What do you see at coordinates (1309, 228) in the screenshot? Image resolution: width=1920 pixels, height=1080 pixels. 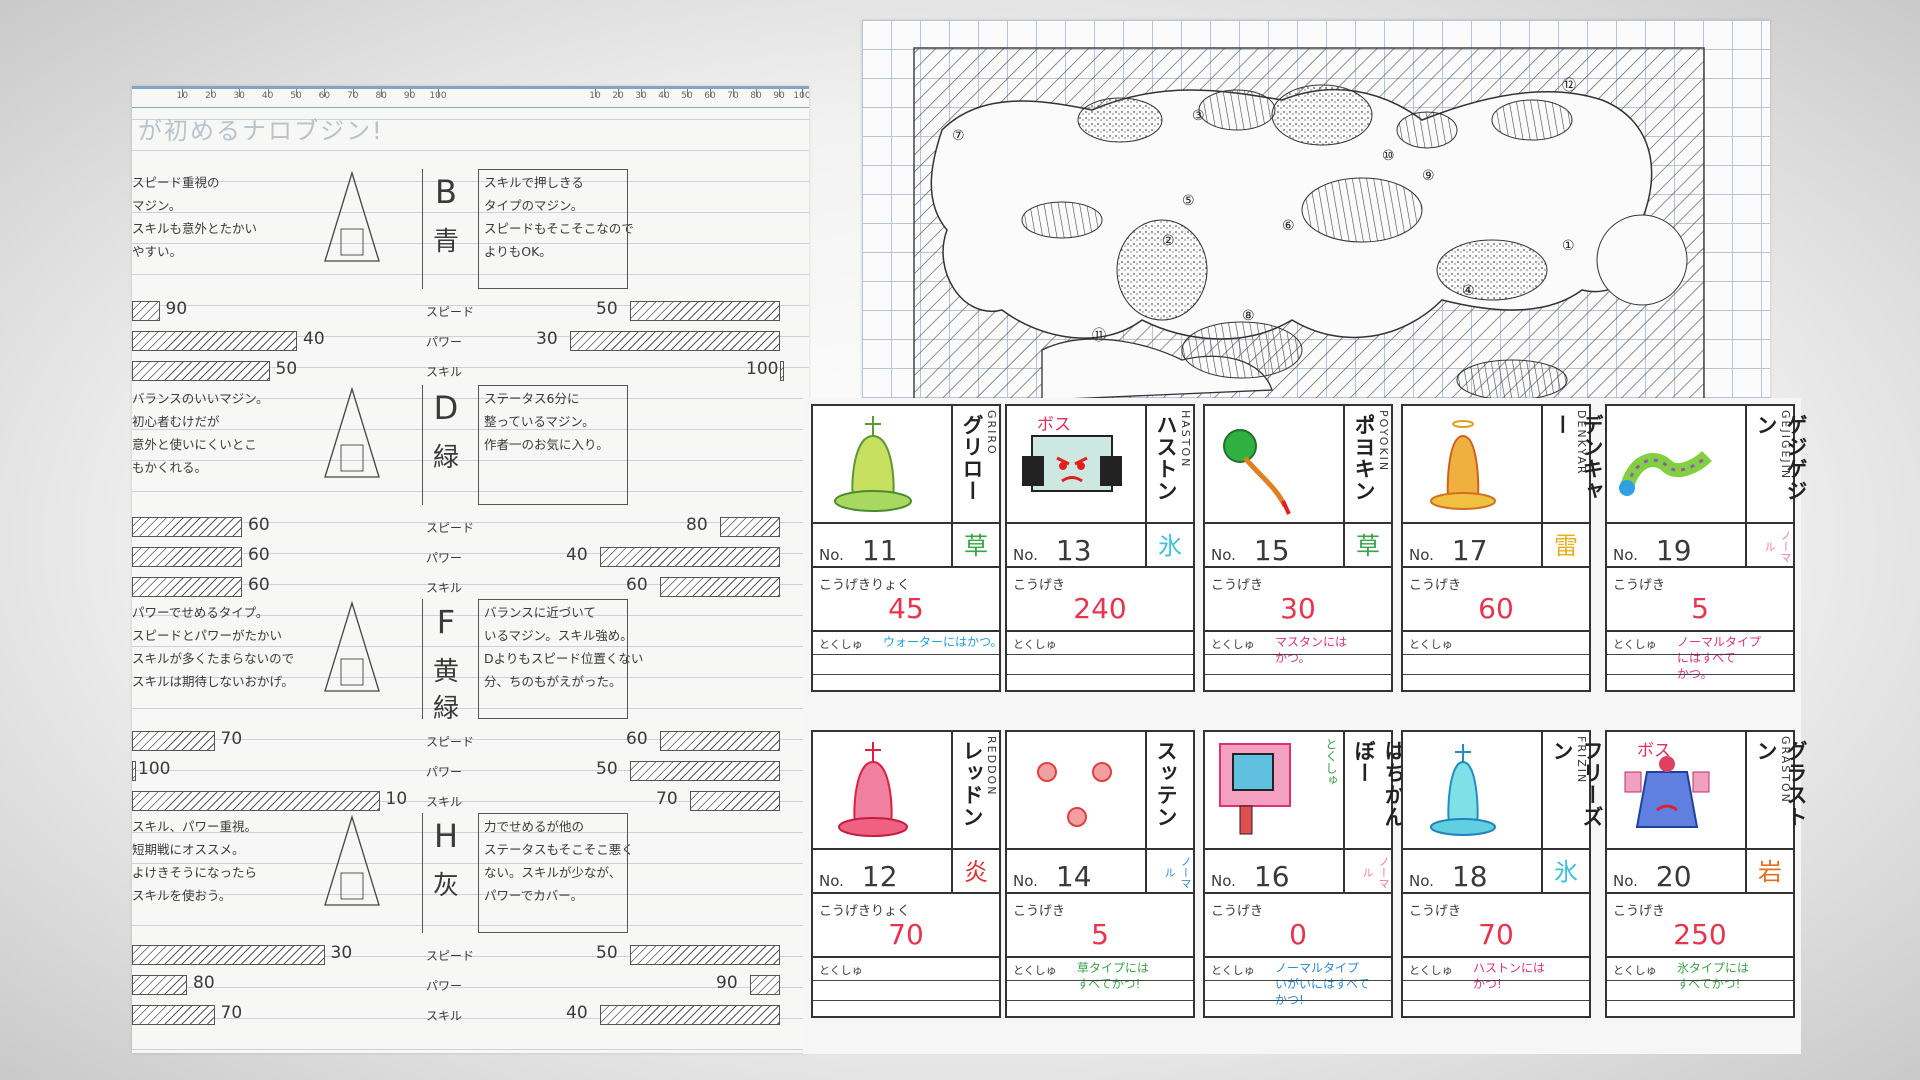 I see `map-drawing: ① ② ③ ④ ⑤ ⑥ ⑦ ⑧ ⑨ ⑩ ⑪ ⑫` at bounding box center [1309, 228].